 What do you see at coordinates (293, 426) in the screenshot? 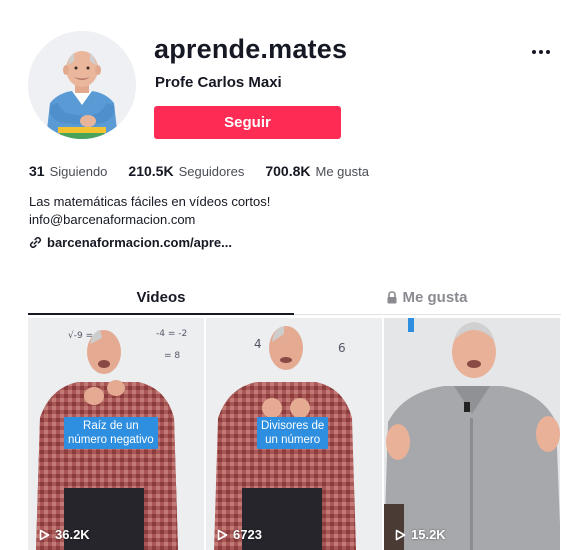
I see `video-caption-line-1: Divisores de` at bounding box center [293, 426].